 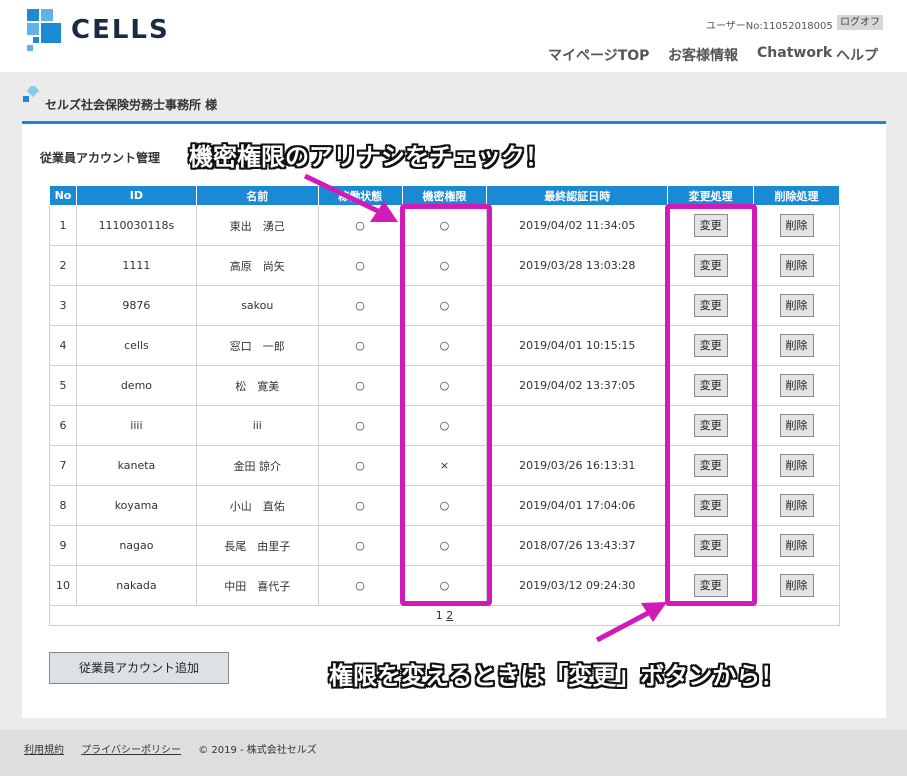 What do you see at coordinates (257, 305) in the screenshot?
I see `cell-name: sakou` at bounding box center [257, 305].